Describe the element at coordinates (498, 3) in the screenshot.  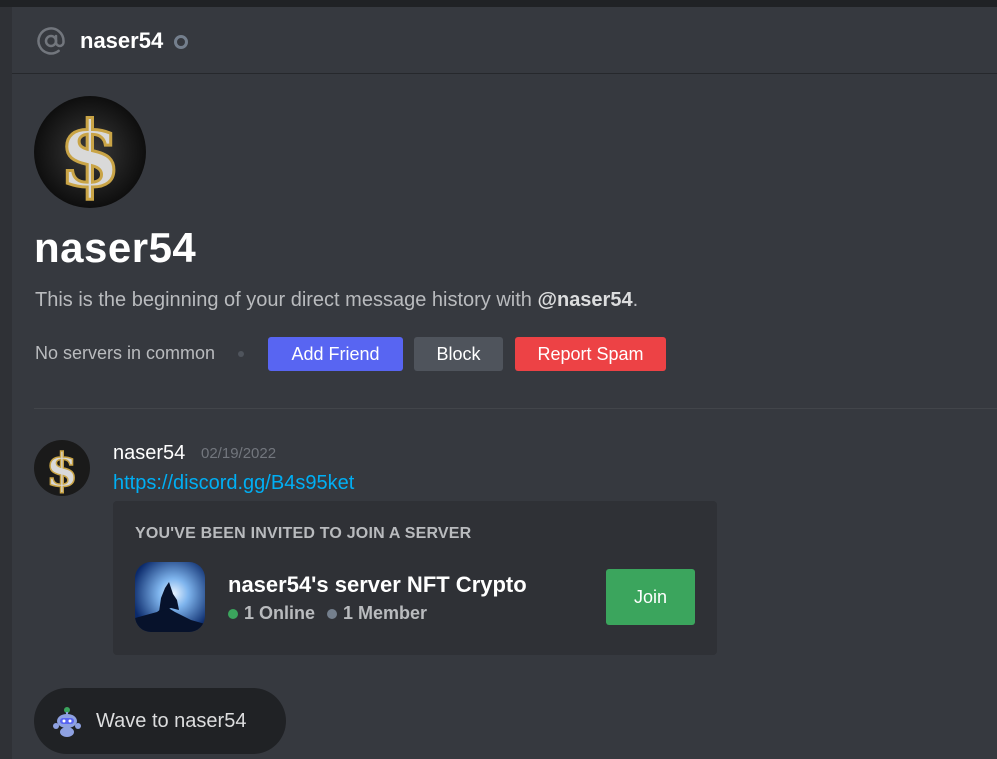
I see `window-top-strip` at that location.